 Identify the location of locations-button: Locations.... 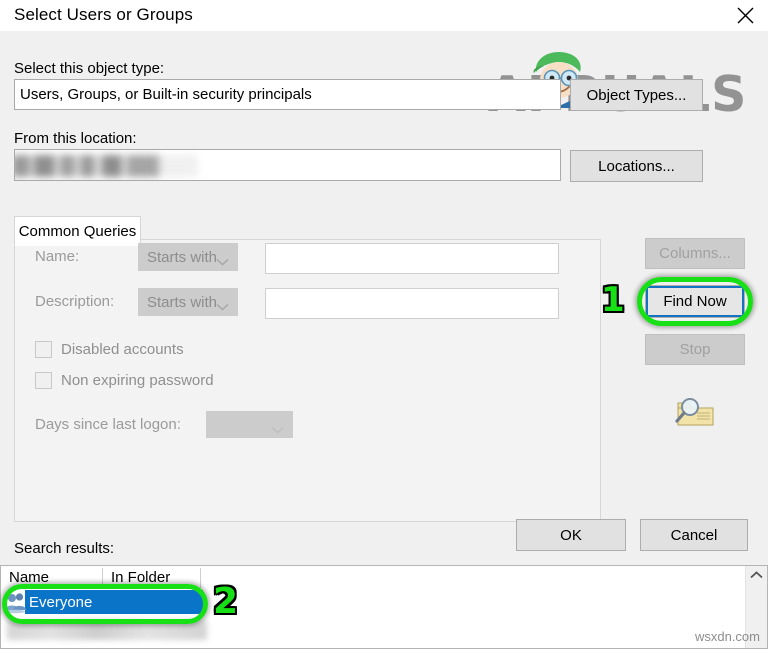
(636, 166).